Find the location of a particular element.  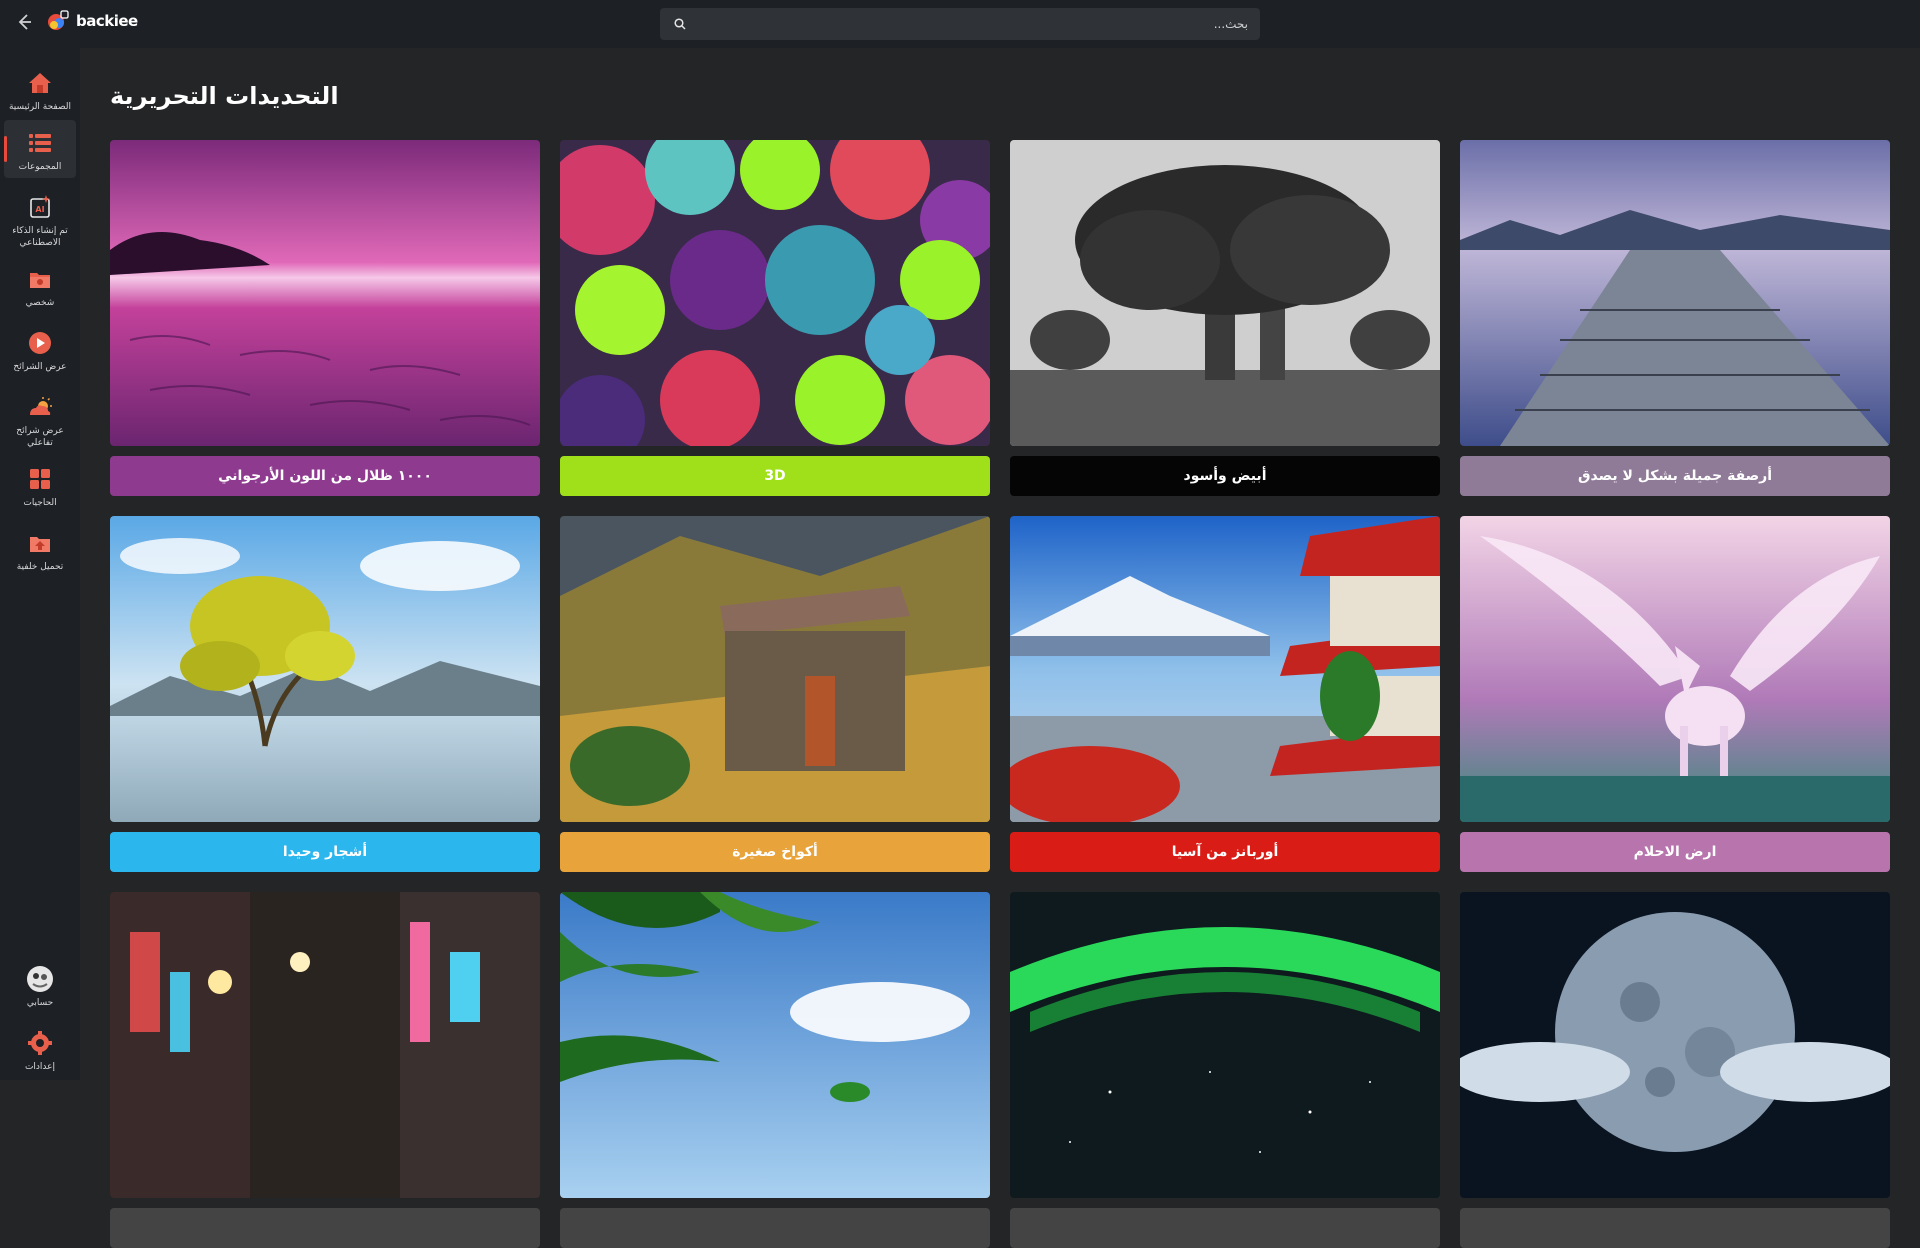

sidebar-item-label: تحميل خلفية is located at coordinates (40, 567).